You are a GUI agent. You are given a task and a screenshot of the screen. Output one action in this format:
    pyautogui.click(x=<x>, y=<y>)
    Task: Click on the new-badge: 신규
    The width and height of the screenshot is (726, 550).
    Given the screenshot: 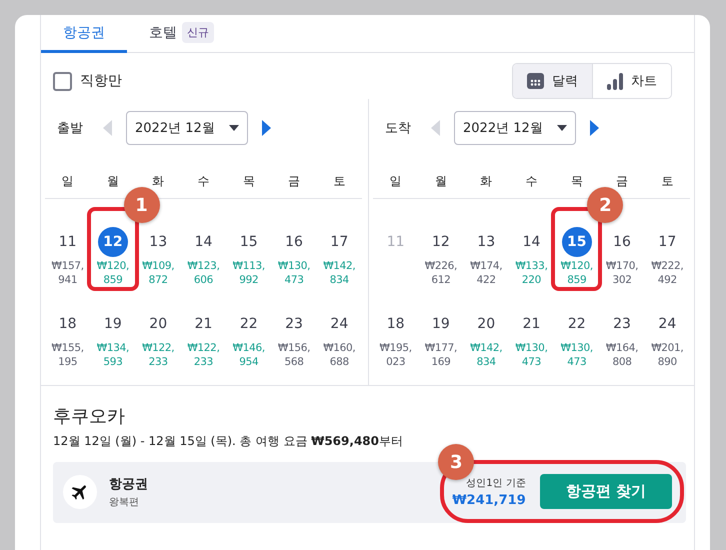 What is the action you would take?
    pyautogui.click(x=198, y=32)
    